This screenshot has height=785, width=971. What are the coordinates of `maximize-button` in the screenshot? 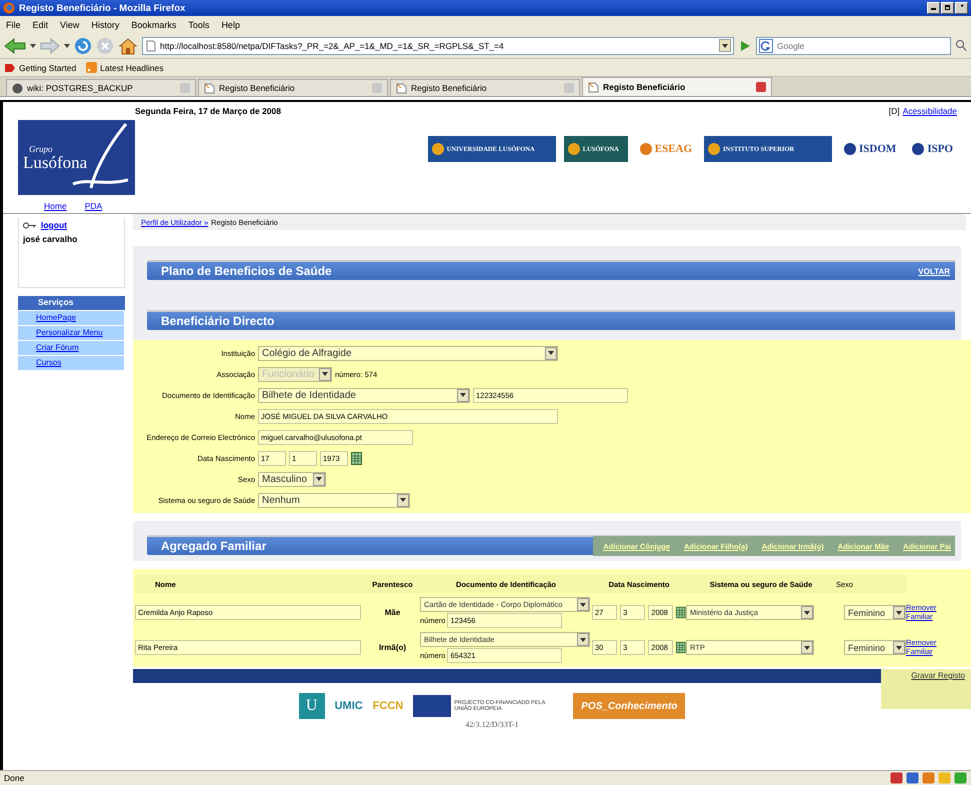 It's located at (947, 8).